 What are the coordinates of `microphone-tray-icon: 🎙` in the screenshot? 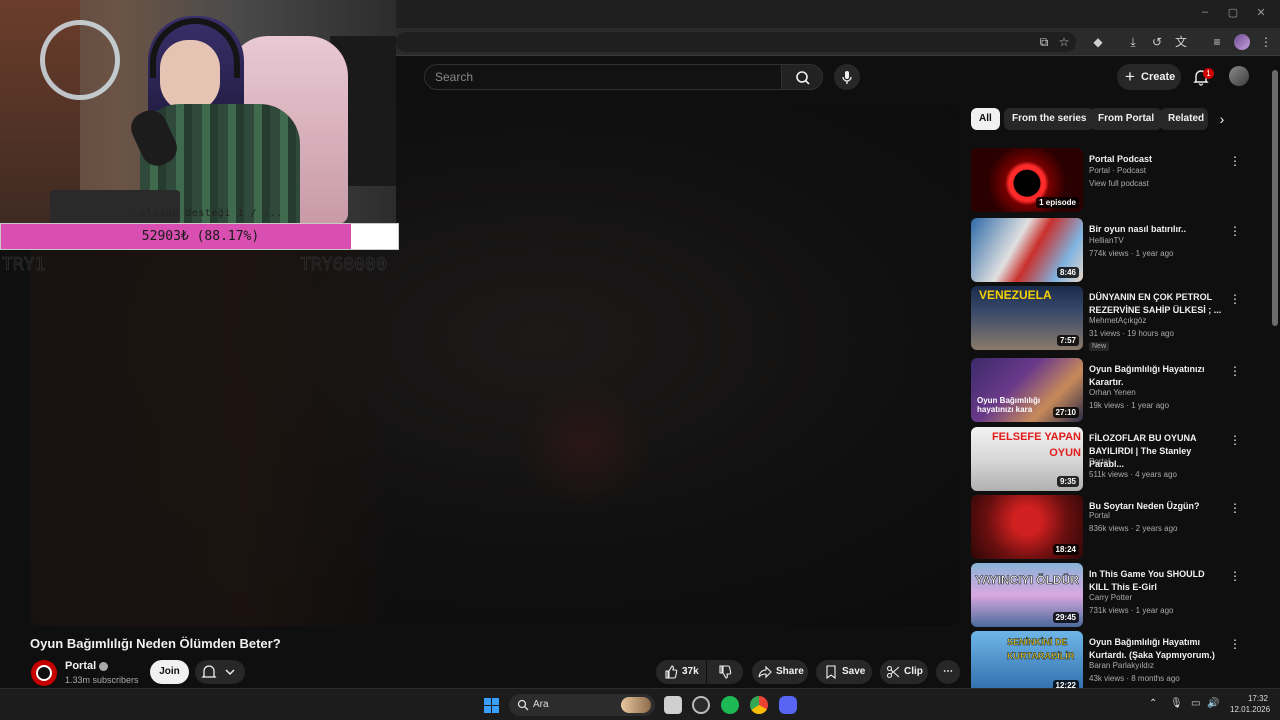 It's located at (1176, 703).